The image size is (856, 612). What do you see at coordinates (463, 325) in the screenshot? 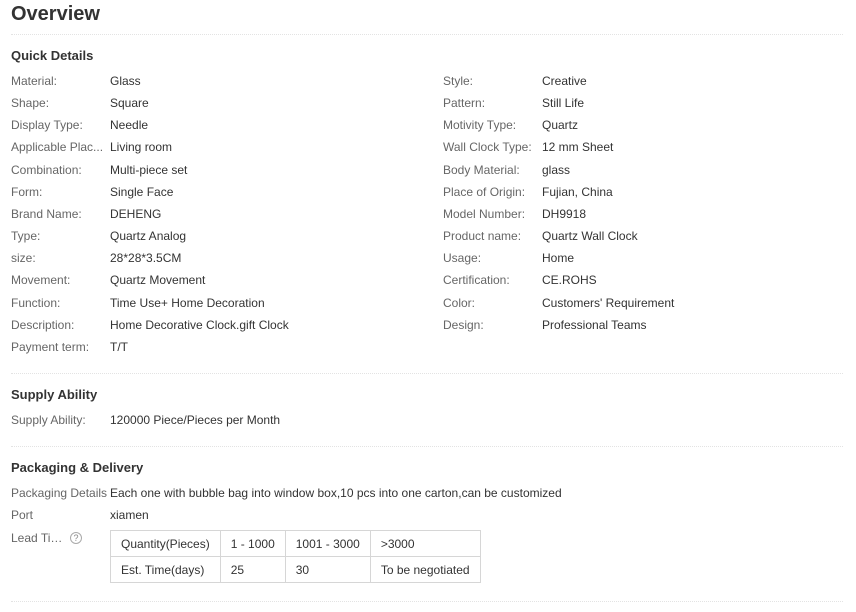
I see `detail-label: Design:` at bounding box center [463, 325].